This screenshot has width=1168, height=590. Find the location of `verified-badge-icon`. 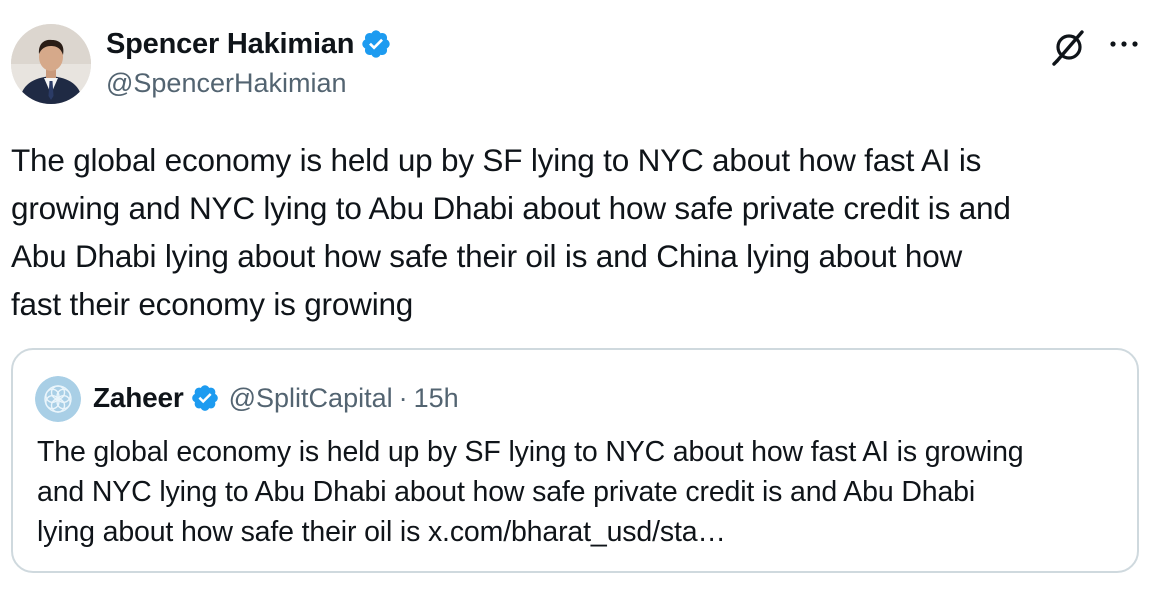

verified-badge-icon is located at coordinates (376, 44).